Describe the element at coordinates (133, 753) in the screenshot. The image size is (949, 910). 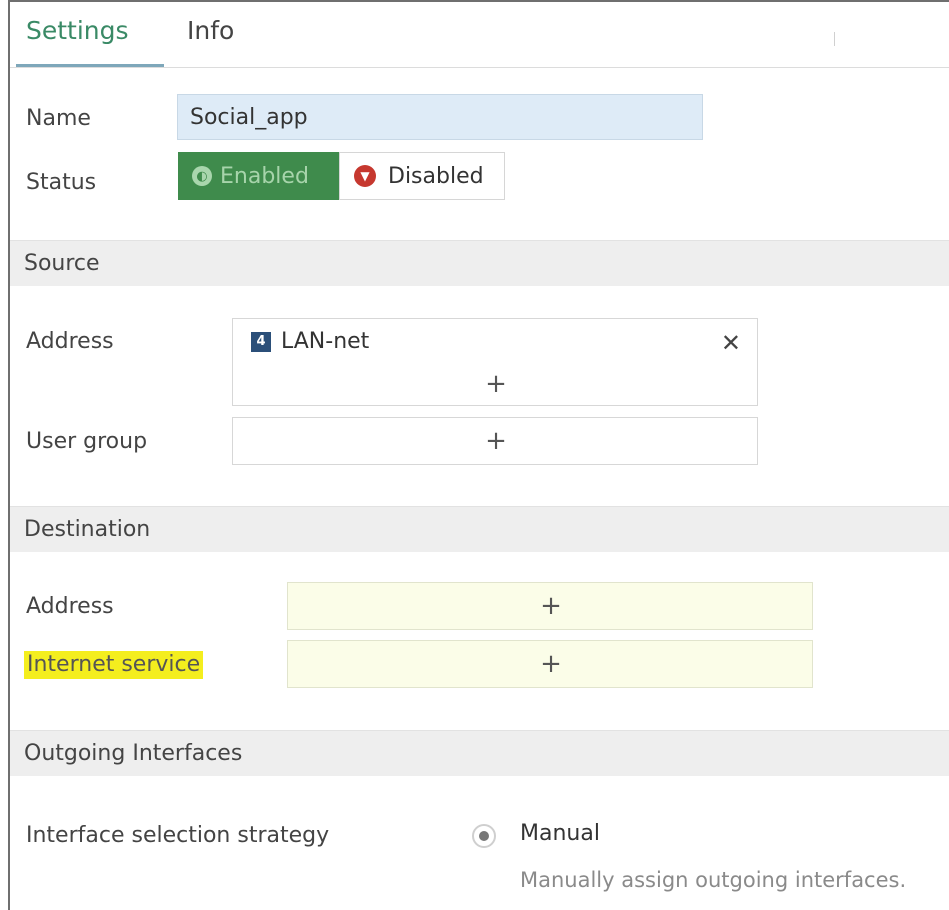
I see `section-outgoing-title: Outgoing Interfaces` at that location.